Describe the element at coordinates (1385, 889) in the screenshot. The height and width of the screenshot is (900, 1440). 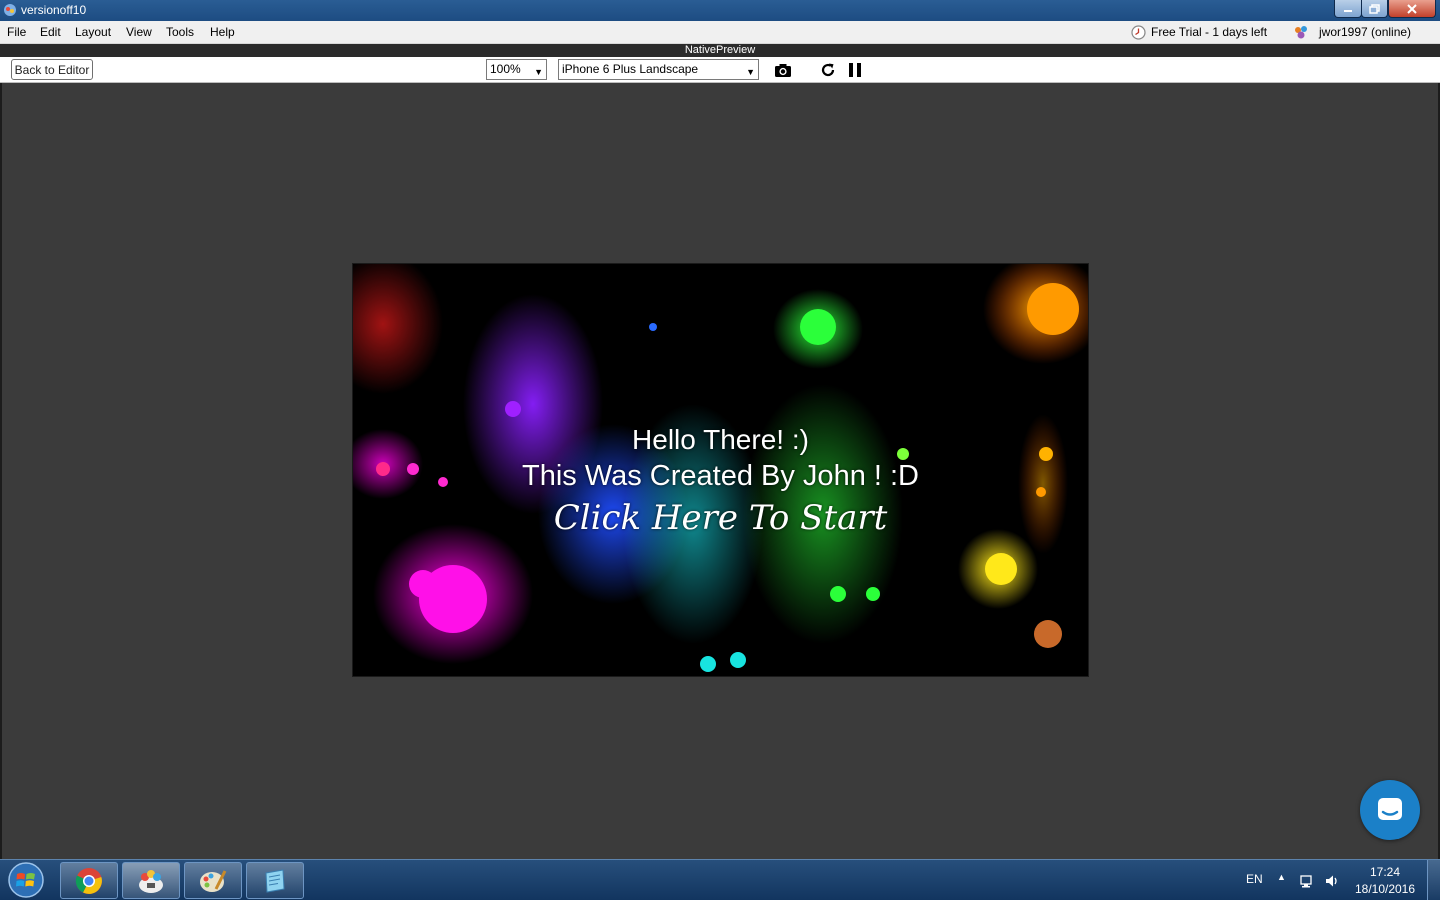
I see `clock-date: 18/10/2016` at that location.